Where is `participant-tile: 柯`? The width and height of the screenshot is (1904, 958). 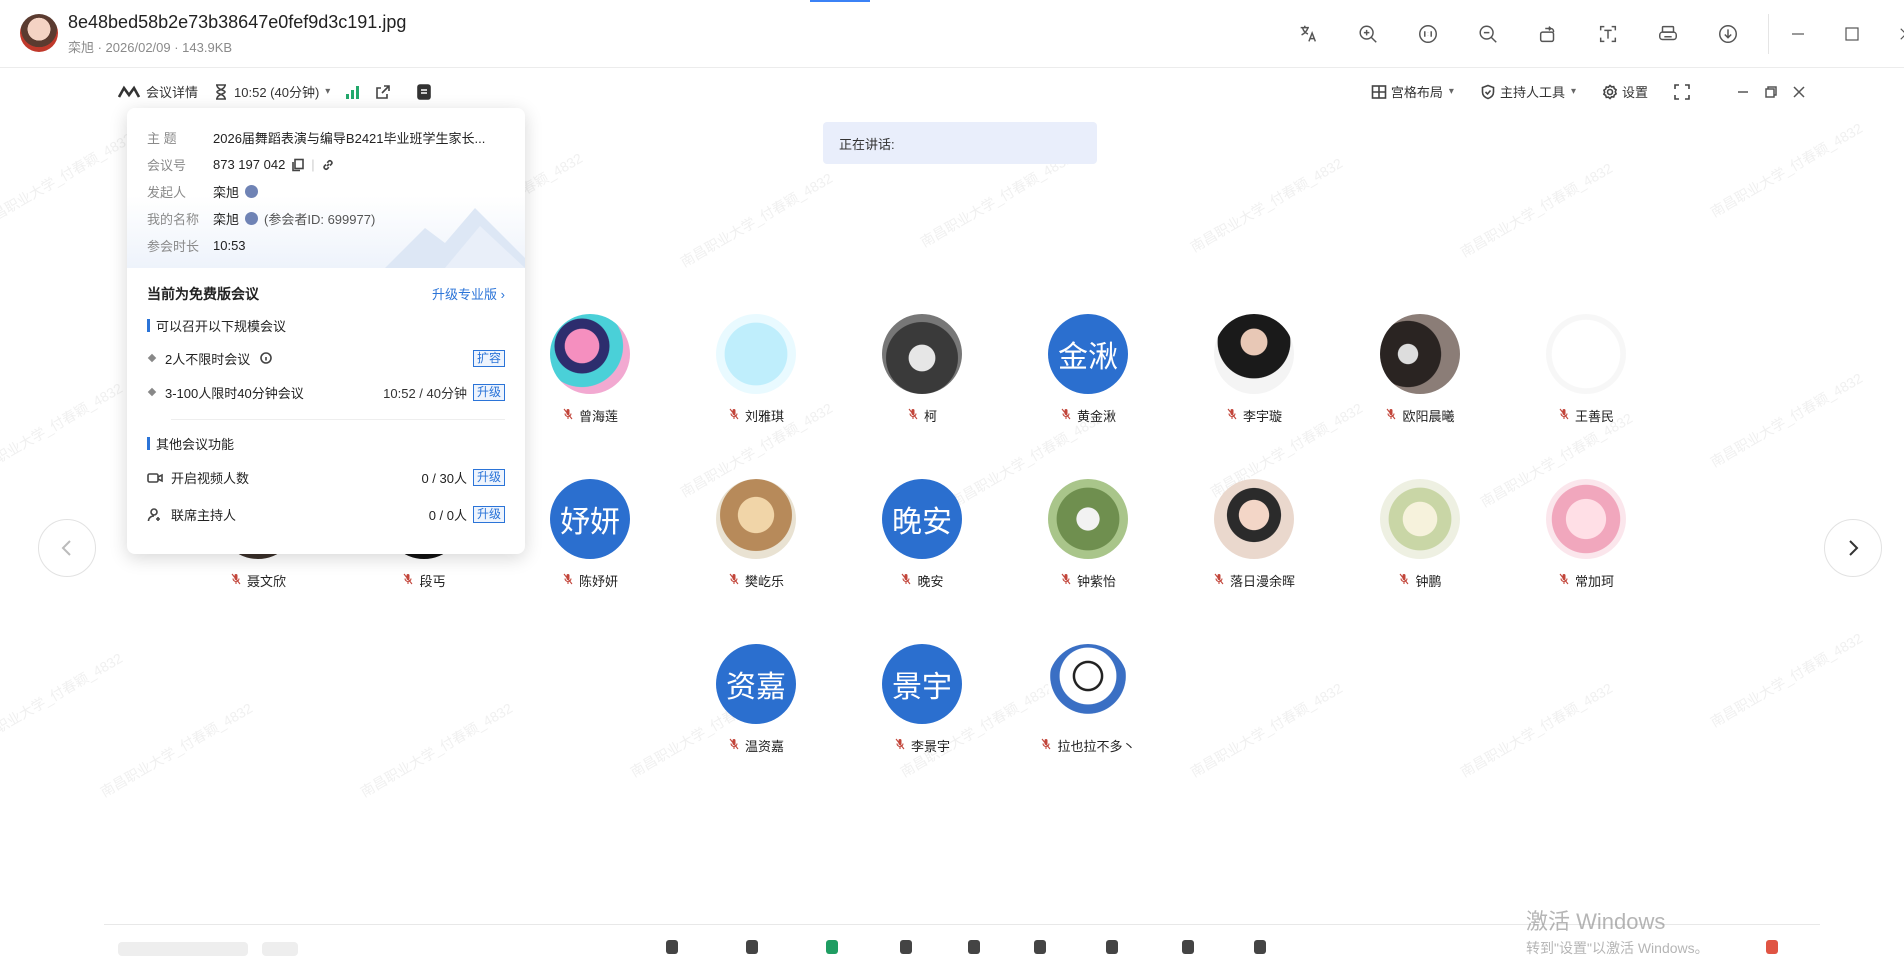 participant-tile: 柯 is located at coordinates (922, 369).